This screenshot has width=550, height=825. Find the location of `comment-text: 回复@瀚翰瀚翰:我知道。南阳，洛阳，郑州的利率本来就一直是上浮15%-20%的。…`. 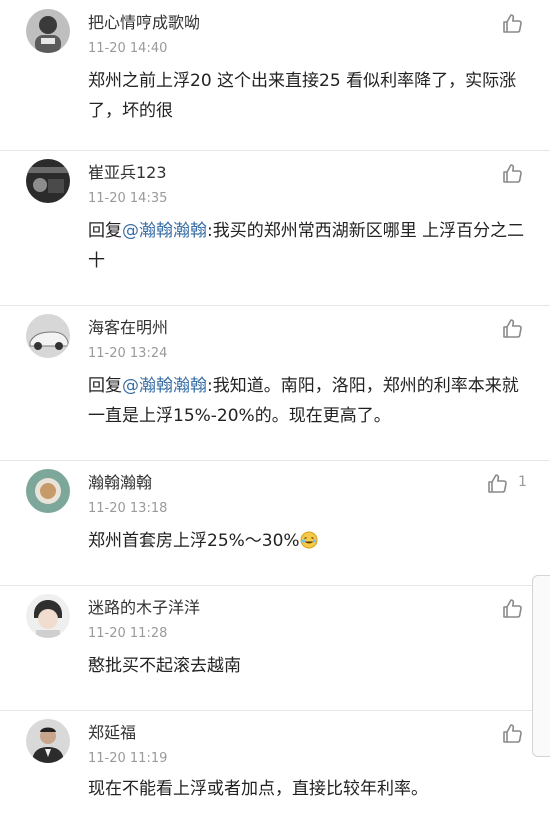

comment-text: 回复@瀚翰瀚翰:我知道。南阳，洛阳，郑州的利率本来就一直是上浮15%-20%的。… is located at coordinates (308, 401).